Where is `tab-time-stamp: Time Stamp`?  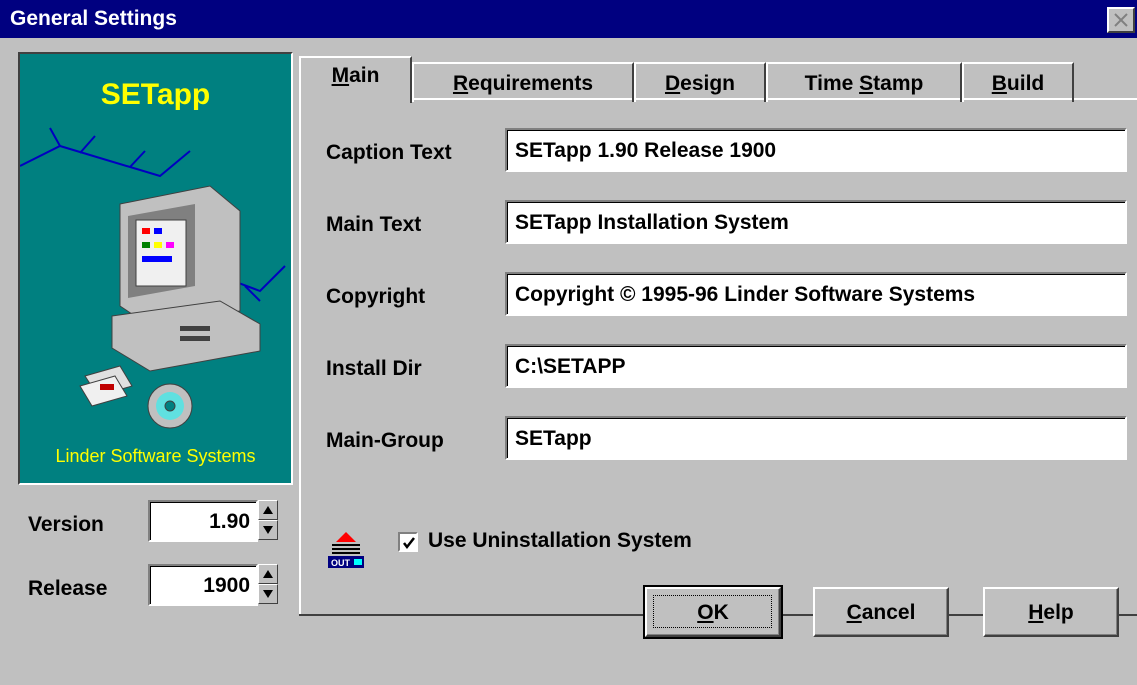 tab-time-stamp: Time Stamp is located at coordinates (864, 82).